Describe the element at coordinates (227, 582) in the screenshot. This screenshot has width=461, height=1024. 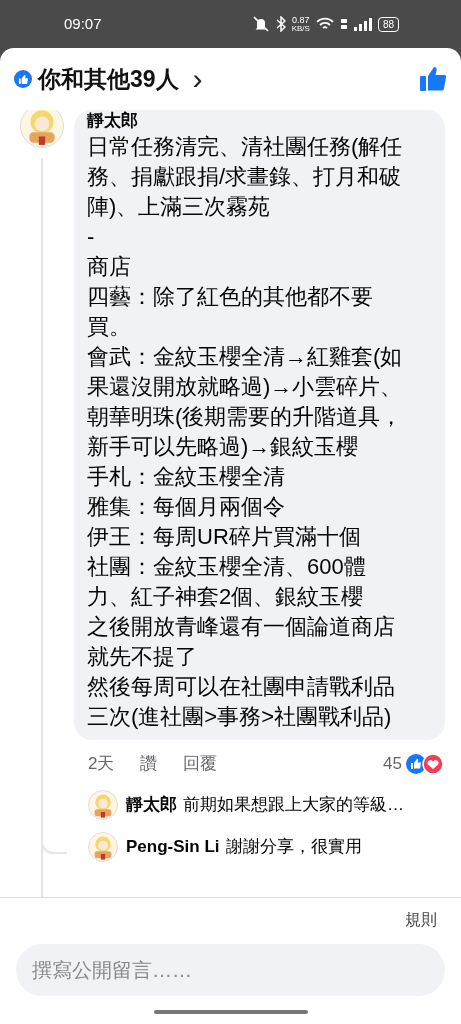
I see `comment-paragraph: 社團：金紋玉櫻全清、600體力、紅子神套2個、銀紋玉櫻` at that location.